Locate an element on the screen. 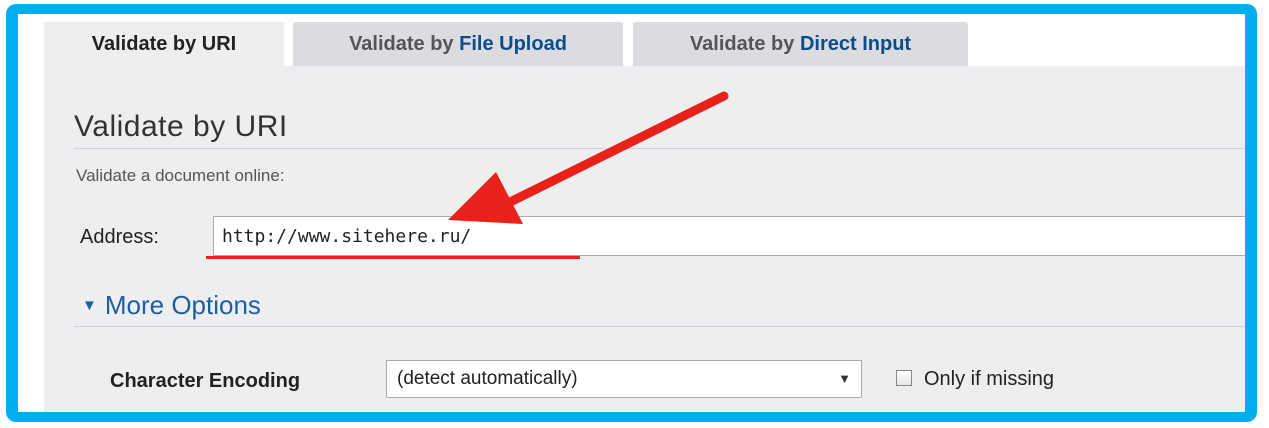 This screenshot has width=1269, height=428. arrow-shaft is located at coordinates (611, 152).